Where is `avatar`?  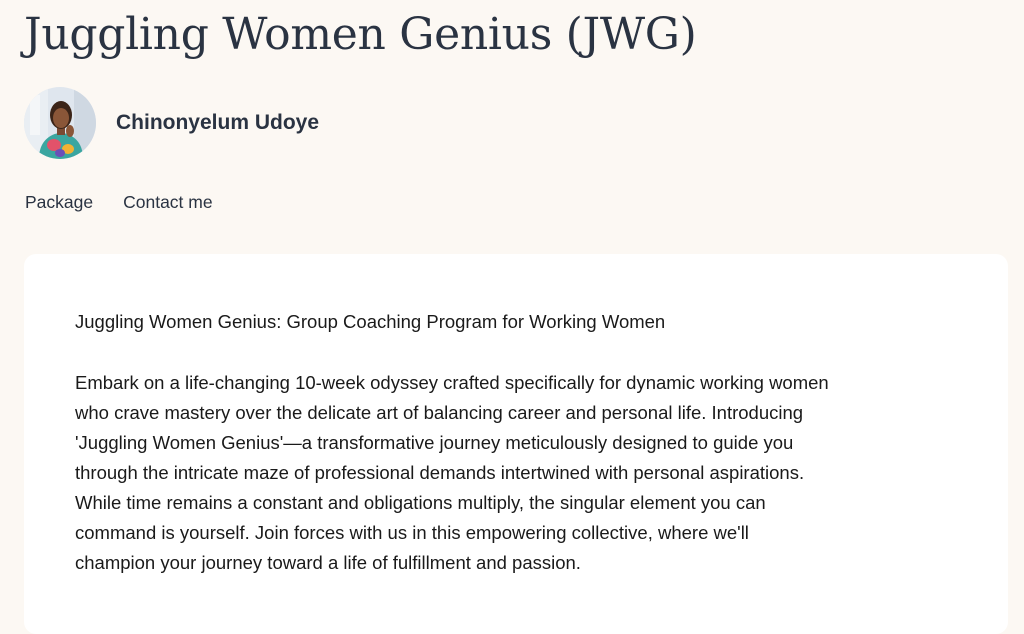
avatar is located at coordinates (60, 123).